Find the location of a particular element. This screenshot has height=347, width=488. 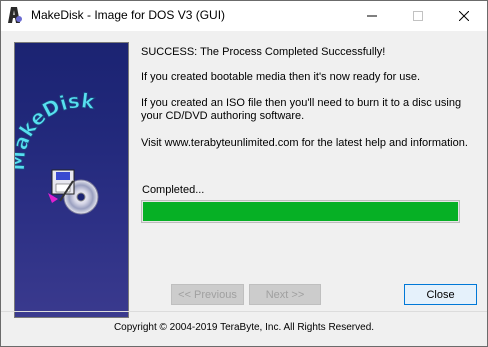

footer-divider is located at coordinates (244, 311).